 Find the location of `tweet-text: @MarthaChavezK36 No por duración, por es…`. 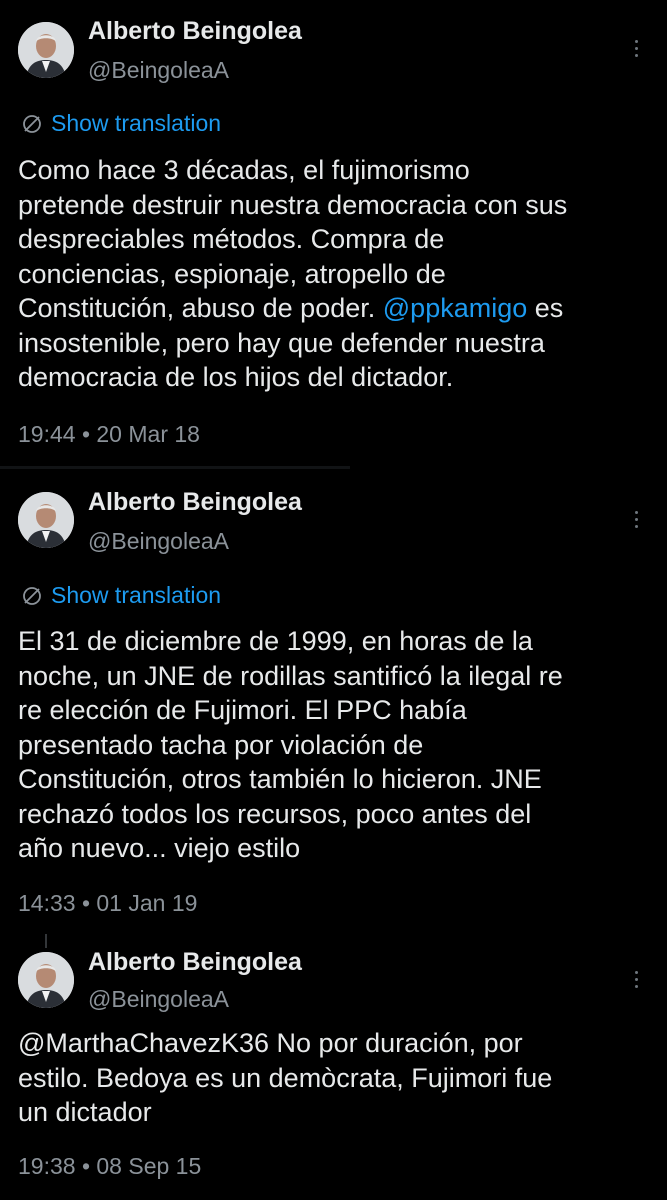

tweet-text: @MarthaChavezK36 No por duración, por es… is located at coordinates (285, 1077).